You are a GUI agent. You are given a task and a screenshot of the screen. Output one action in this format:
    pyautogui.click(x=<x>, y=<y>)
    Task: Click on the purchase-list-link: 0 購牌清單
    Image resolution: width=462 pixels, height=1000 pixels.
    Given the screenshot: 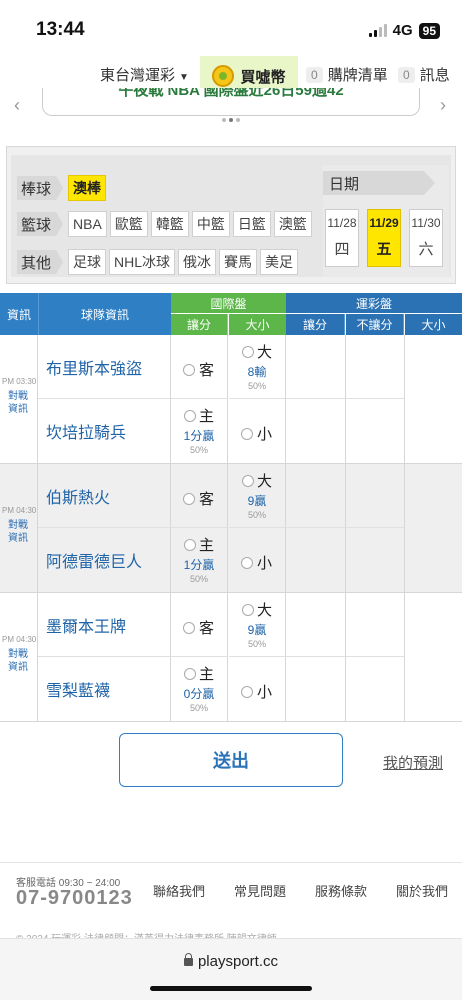 What is the action you would take?
    pyautogui.click(x=347, y=74)
    